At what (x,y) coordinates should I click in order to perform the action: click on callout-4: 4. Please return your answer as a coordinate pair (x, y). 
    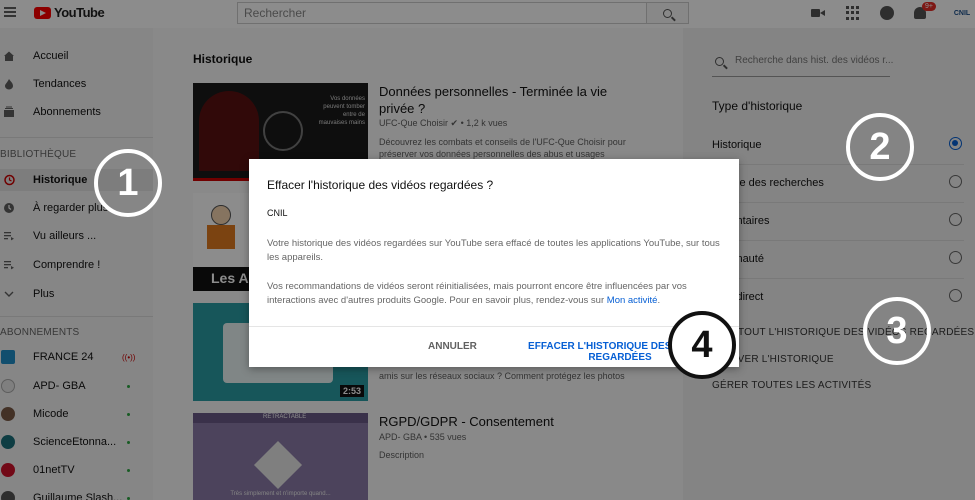
    Looking at the image, I should click on (702, 345).